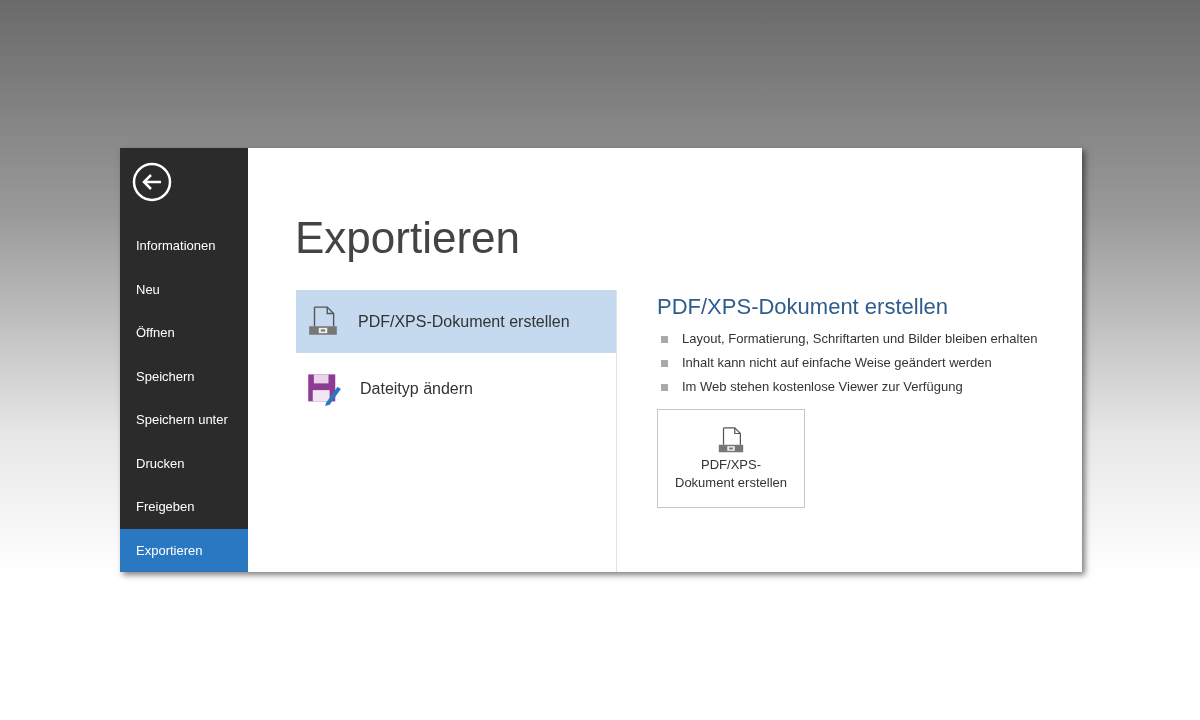  What do you see at coordinates (731, 458) in the screenshot?
I see `create-pdf-button: PDF/XPS- Dokument erstellen` at bounding box center [731, 458].